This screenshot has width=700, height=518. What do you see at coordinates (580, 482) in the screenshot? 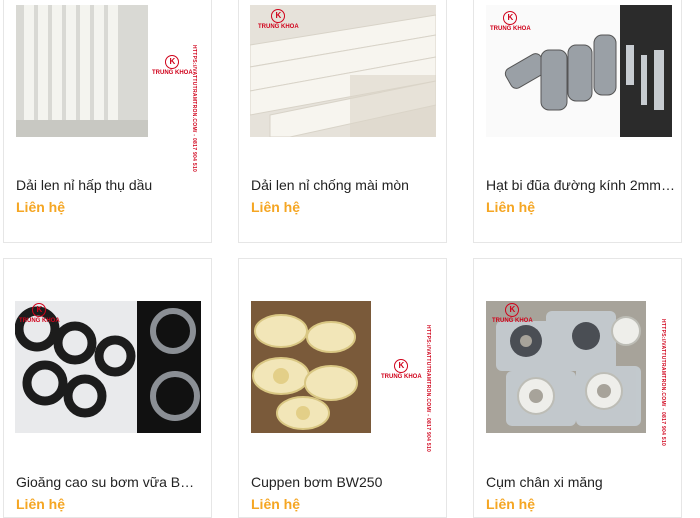
I see `product-title: Cụm chân xi măng` at bounding box center [580, 482].